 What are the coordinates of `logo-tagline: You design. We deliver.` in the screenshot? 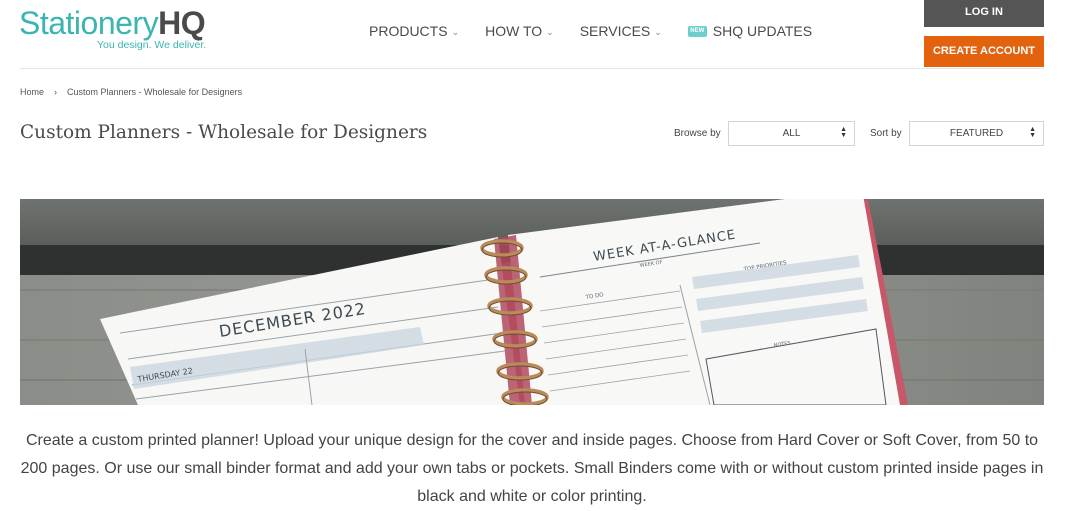 It's located at (152, 45).